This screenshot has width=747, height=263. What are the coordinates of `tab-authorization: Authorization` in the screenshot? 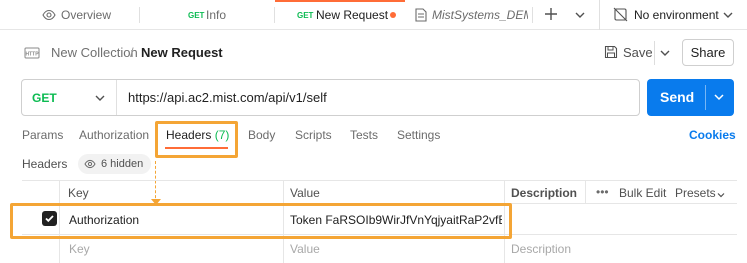 It's located at (114, 135).